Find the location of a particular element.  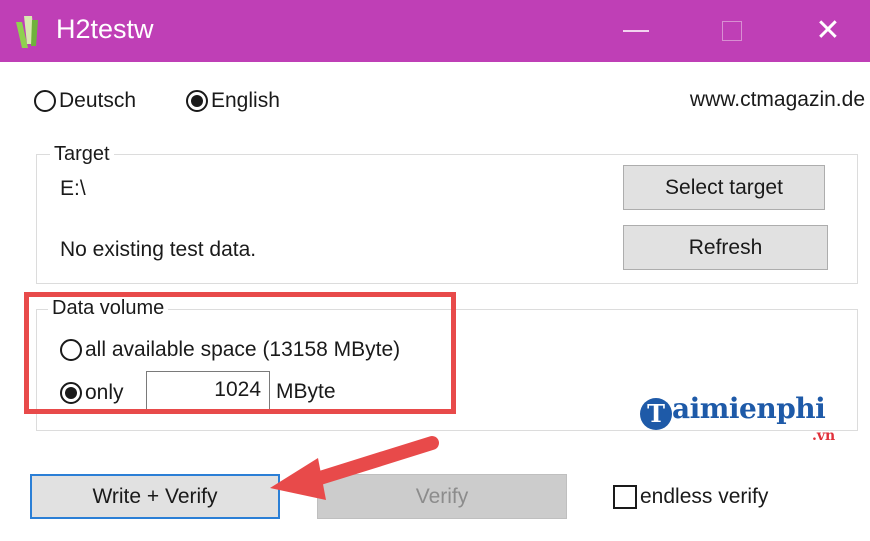

select-target-button: Select target is located at coordinates (724, 187).